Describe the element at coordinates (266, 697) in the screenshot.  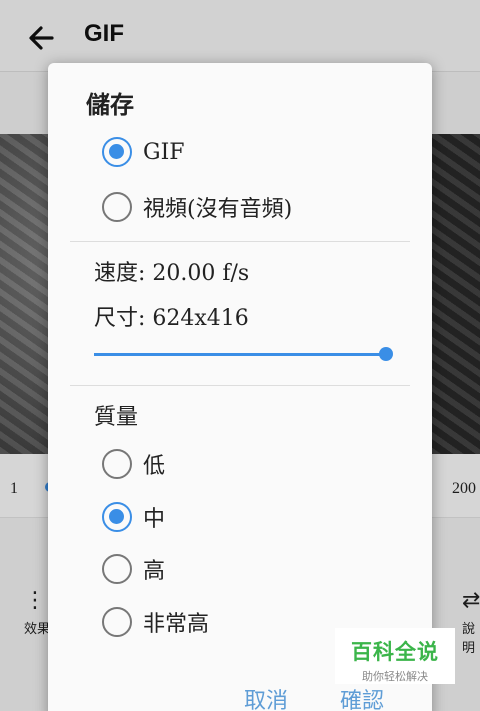
I see `cancel-button: 取消` at that location.